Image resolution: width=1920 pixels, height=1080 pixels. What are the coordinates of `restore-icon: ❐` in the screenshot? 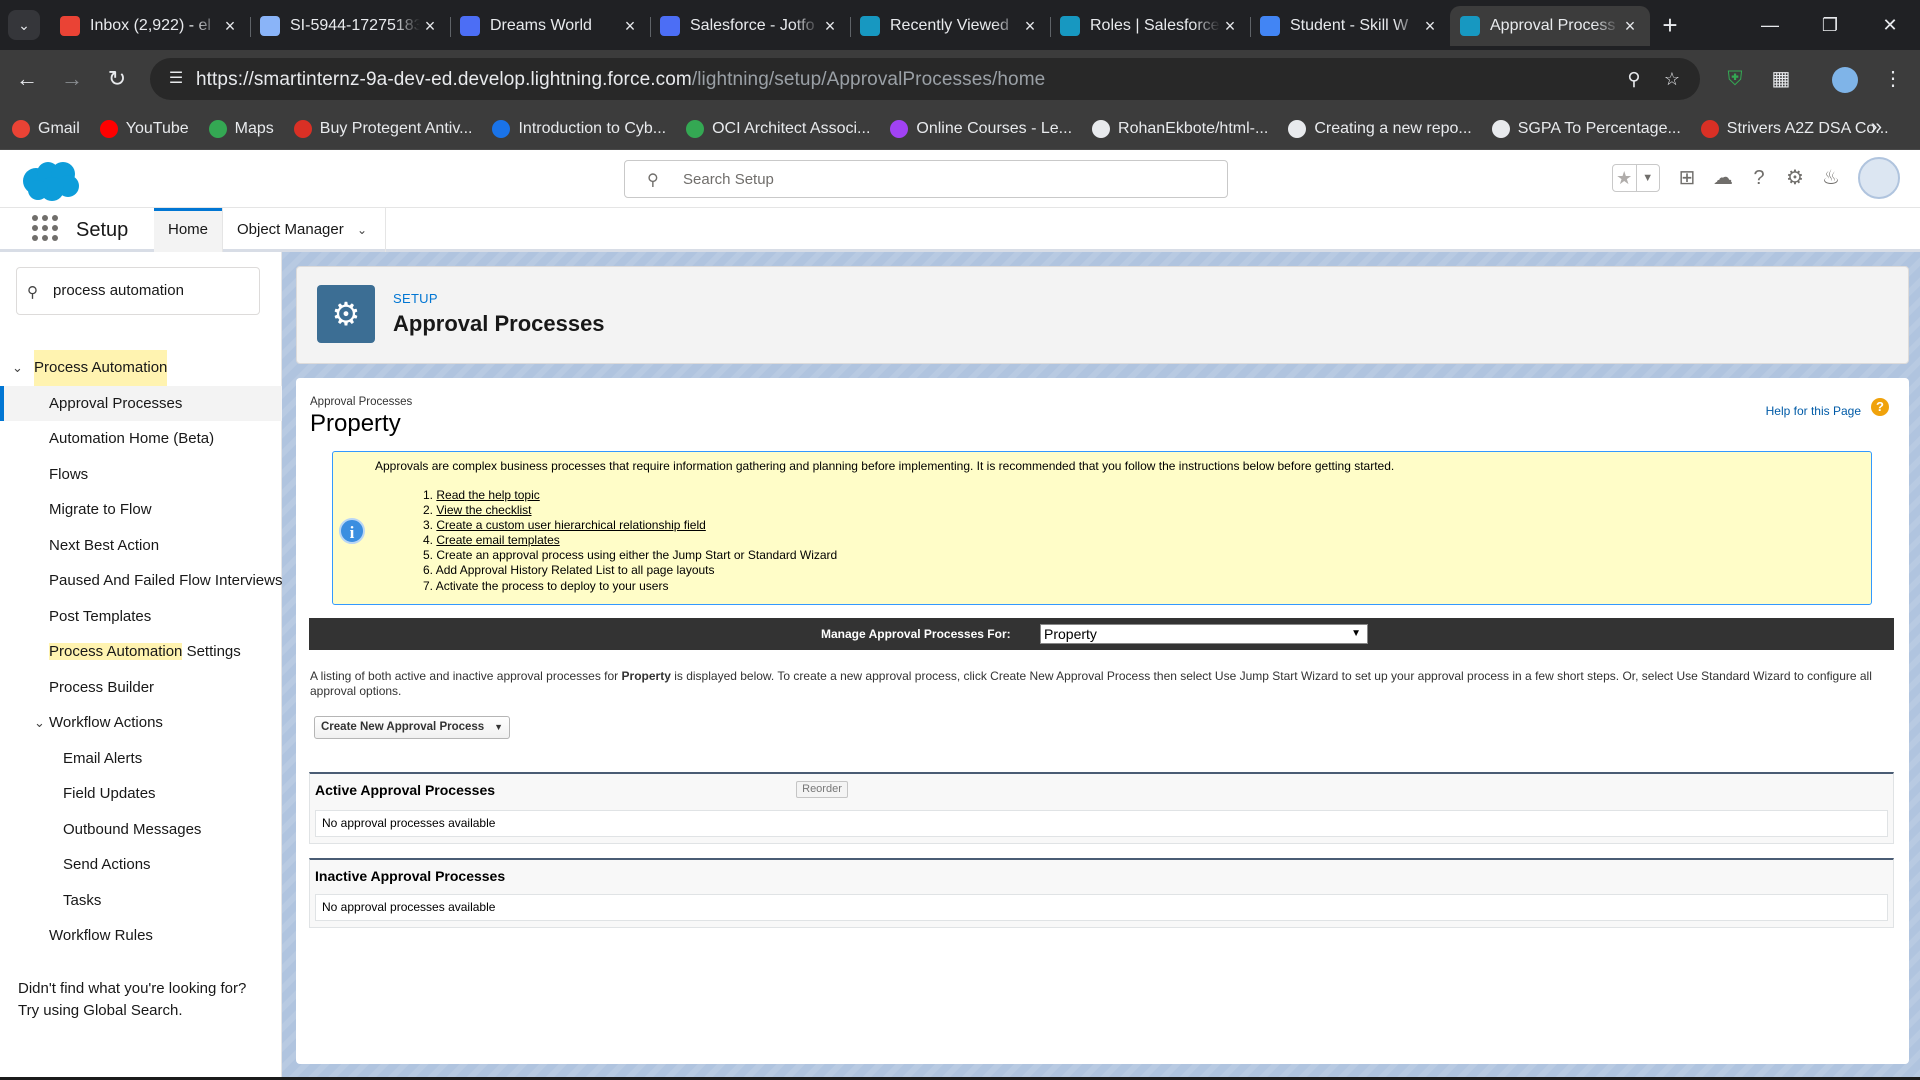 It's located at (1830, 25).